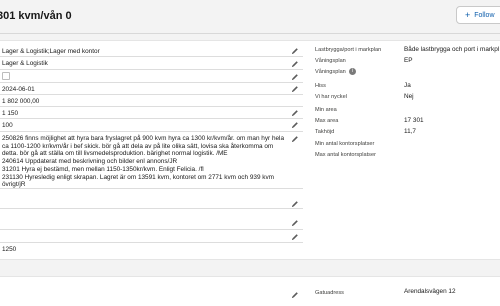  I want to click on field-value: Lager & Logistik, so click(25, 63).